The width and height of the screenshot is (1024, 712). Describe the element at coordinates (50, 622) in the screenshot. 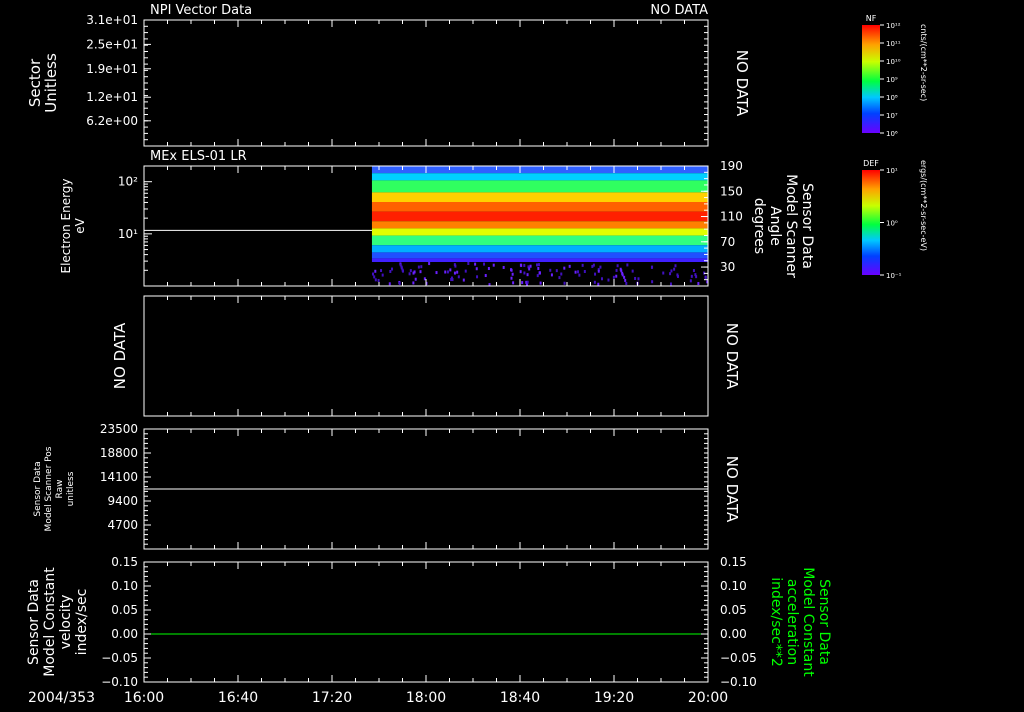

I see `panel-velocity-ylabel-2: Model Constant` at that location.